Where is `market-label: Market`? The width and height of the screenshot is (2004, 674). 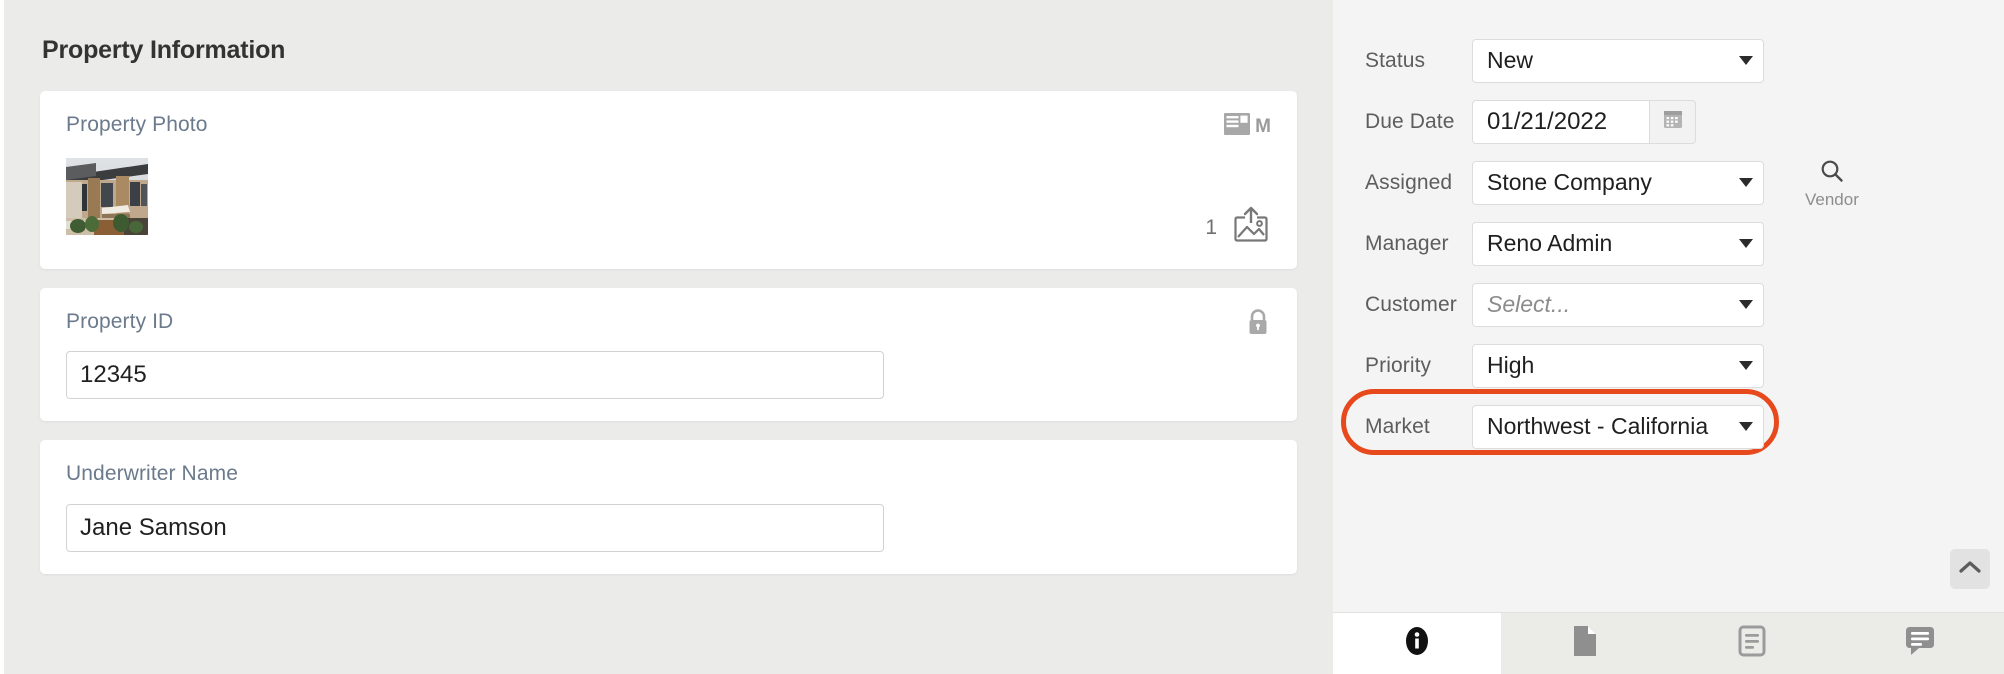 market-label: Market is located at coordinates (1397, 426).